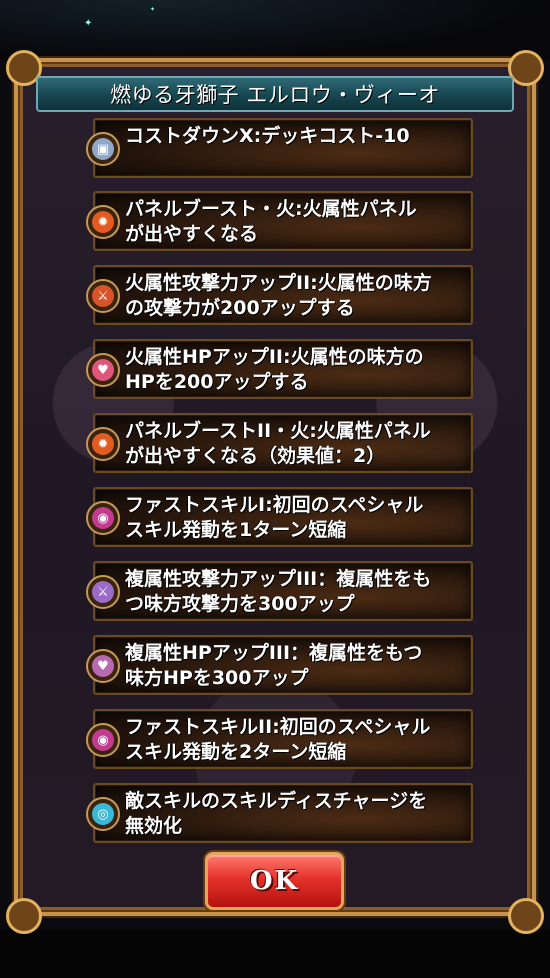 The image size is (550, 978). I want to click on skill-row: ♥ 火属性HPアップII:火属性の味方の HPを200アップする, so click(279, 369).